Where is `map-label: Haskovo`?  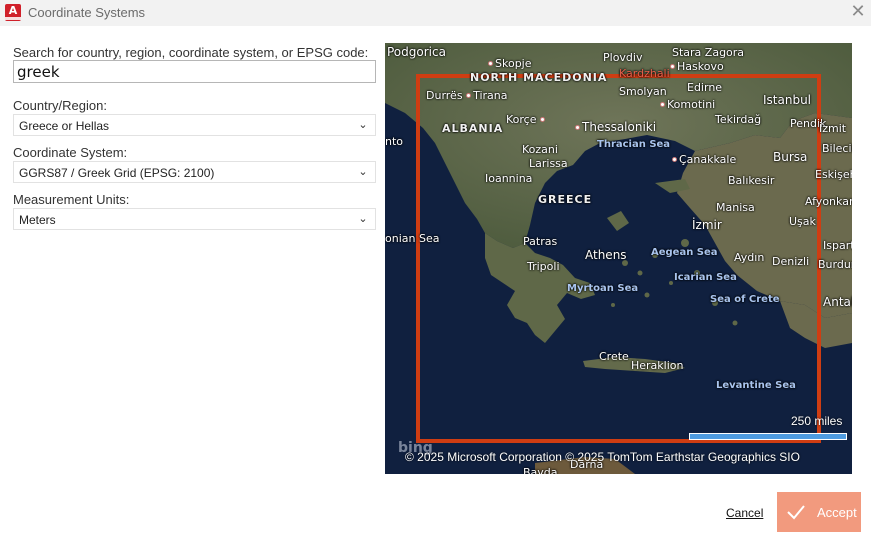
map-label: Haskovo is located at coordinates (697, 66).